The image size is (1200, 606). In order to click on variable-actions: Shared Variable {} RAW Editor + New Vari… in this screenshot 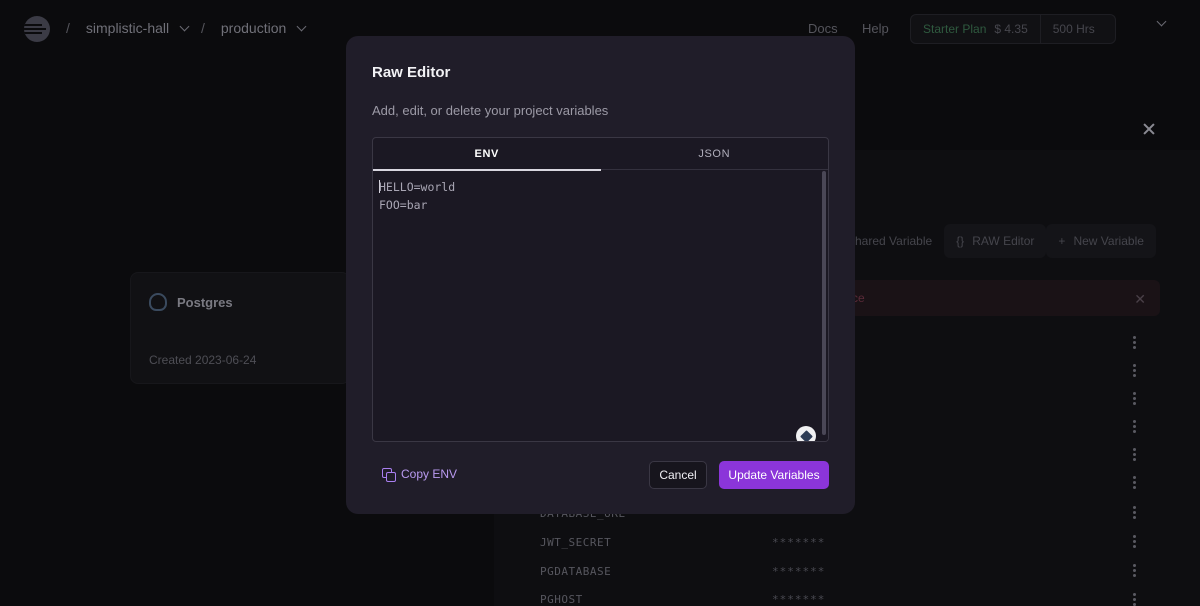, I will do `click(998, 241)`.